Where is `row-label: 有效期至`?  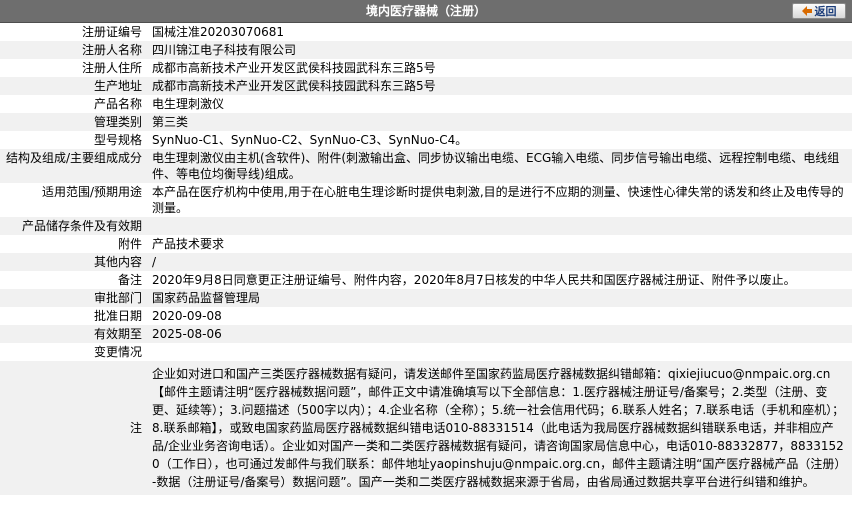 row-label: 有效期至 is located at coordinates (74, 334).